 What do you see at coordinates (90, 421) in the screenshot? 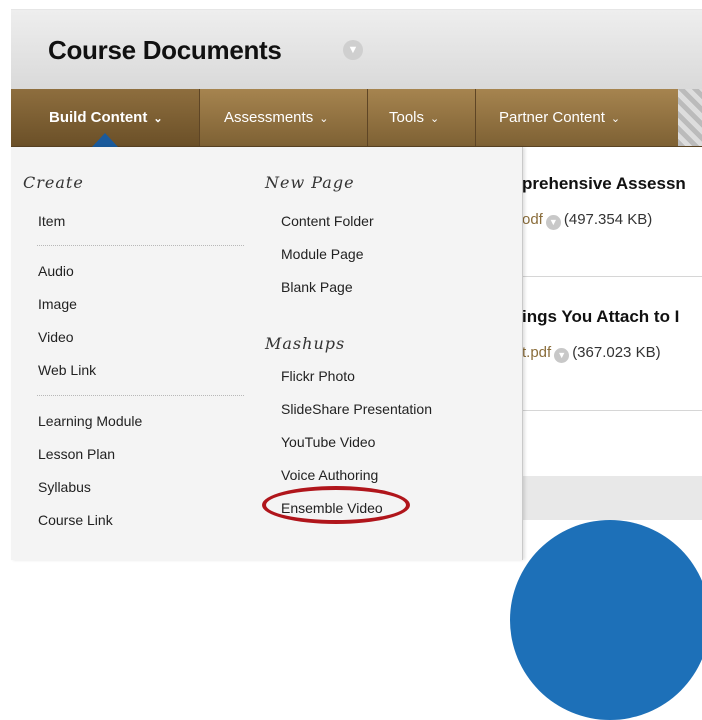
I see `menu-item-learning-module: Learning Module` at bounding box center [90, 421].